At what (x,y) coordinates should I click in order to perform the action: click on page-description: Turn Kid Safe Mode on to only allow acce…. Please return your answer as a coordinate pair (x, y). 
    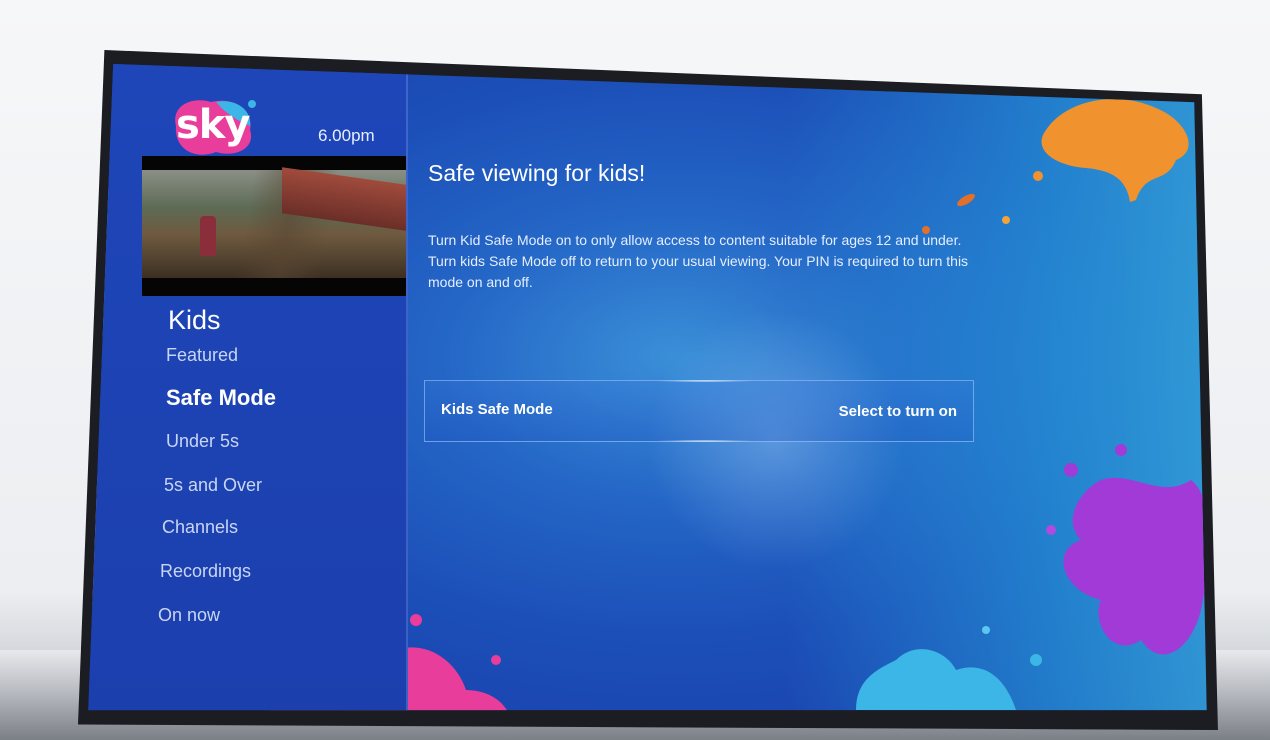
    Looking at the image, I should click on (698, 261).